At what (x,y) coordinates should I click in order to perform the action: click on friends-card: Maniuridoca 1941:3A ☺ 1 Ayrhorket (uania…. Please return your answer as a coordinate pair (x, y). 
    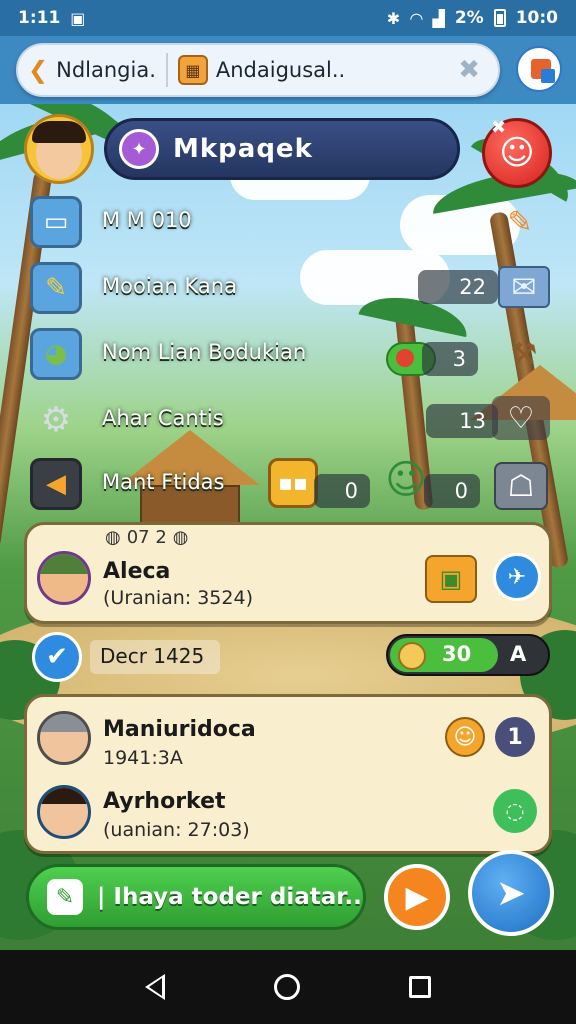
    Looking at the image, I should click on (288, 774).